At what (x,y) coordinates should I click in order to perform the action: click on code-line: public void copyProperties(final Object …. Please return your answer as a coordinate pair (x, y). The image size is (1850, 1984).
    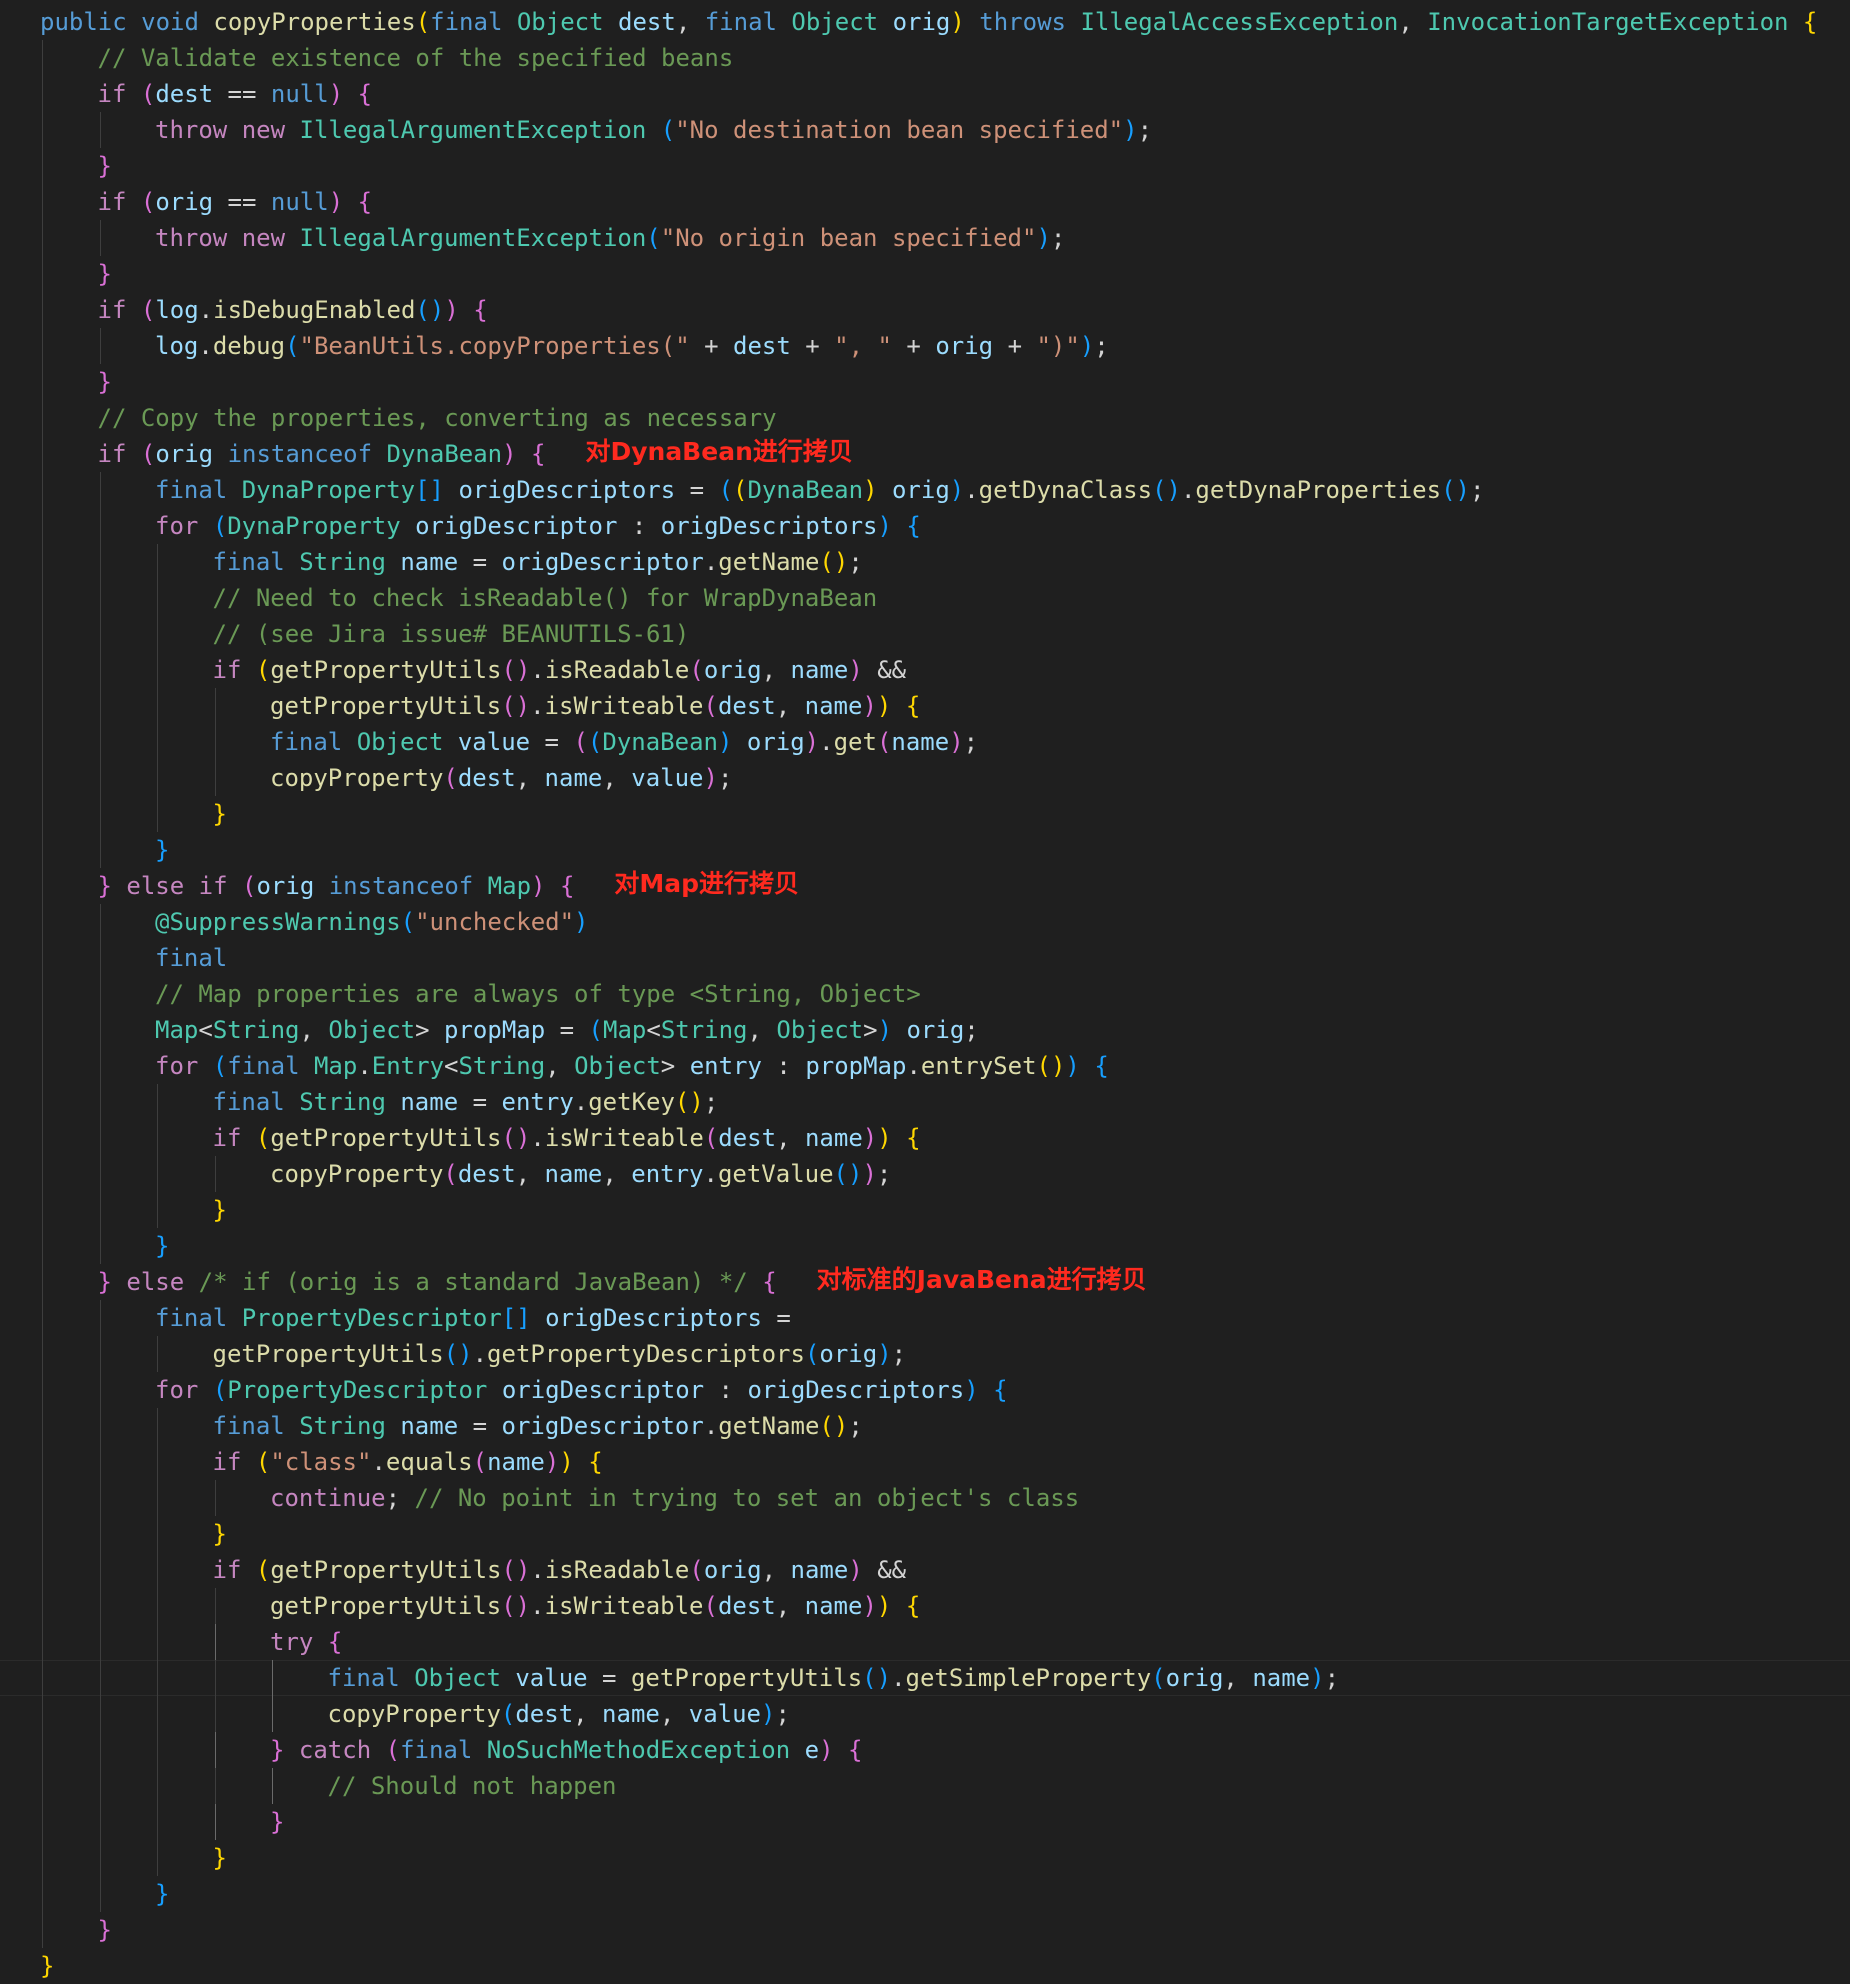
    Looking at the image, I should click on (925, 22).